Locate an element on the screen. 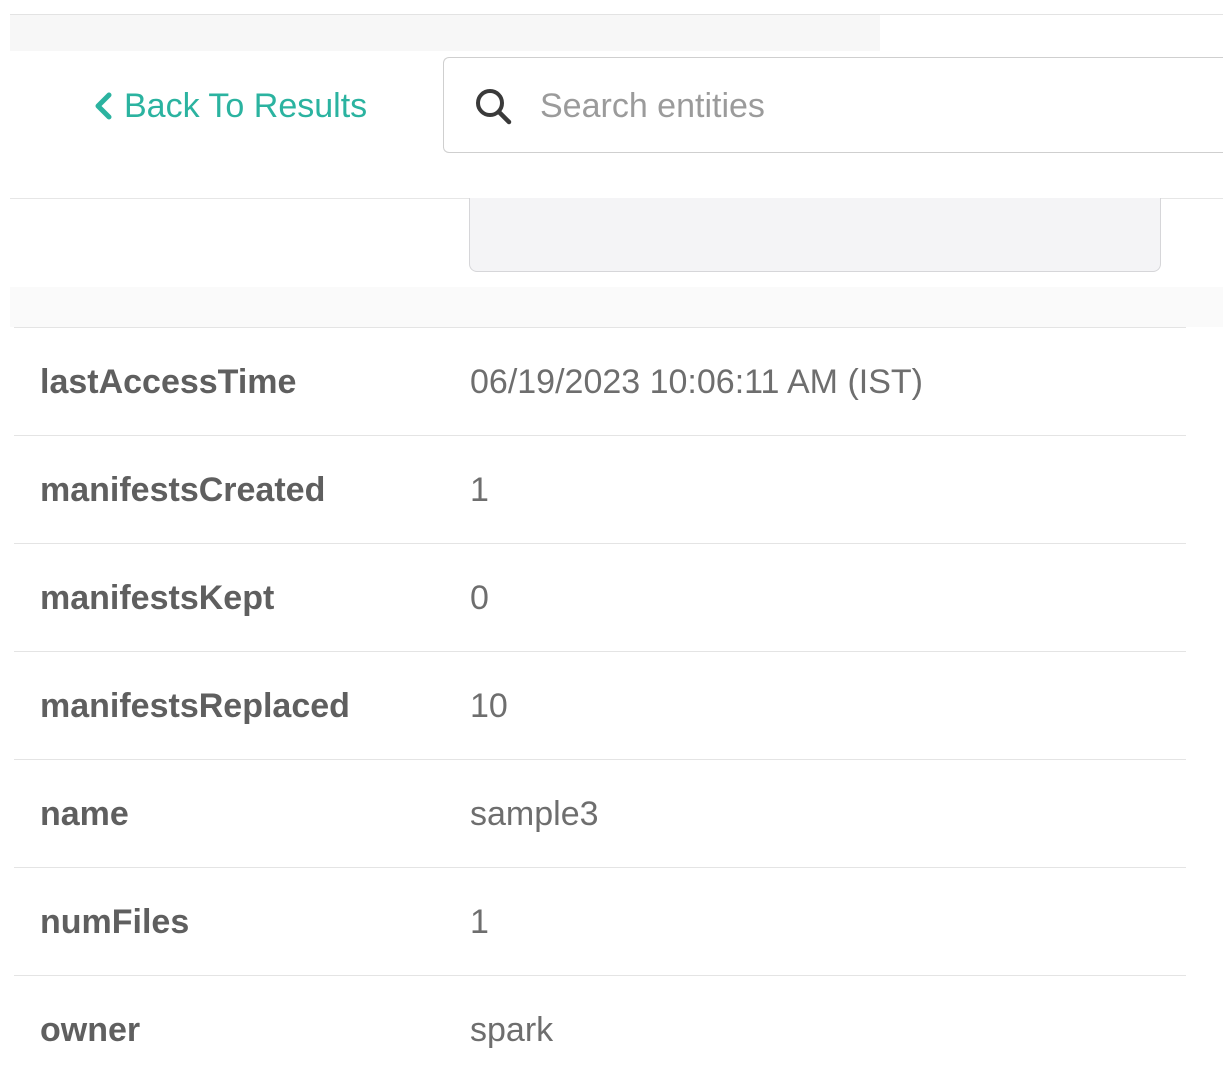 The width and height of the screenshot is (1223, 1080). property-key: manifestsKept is located at coordinates (157, 598).